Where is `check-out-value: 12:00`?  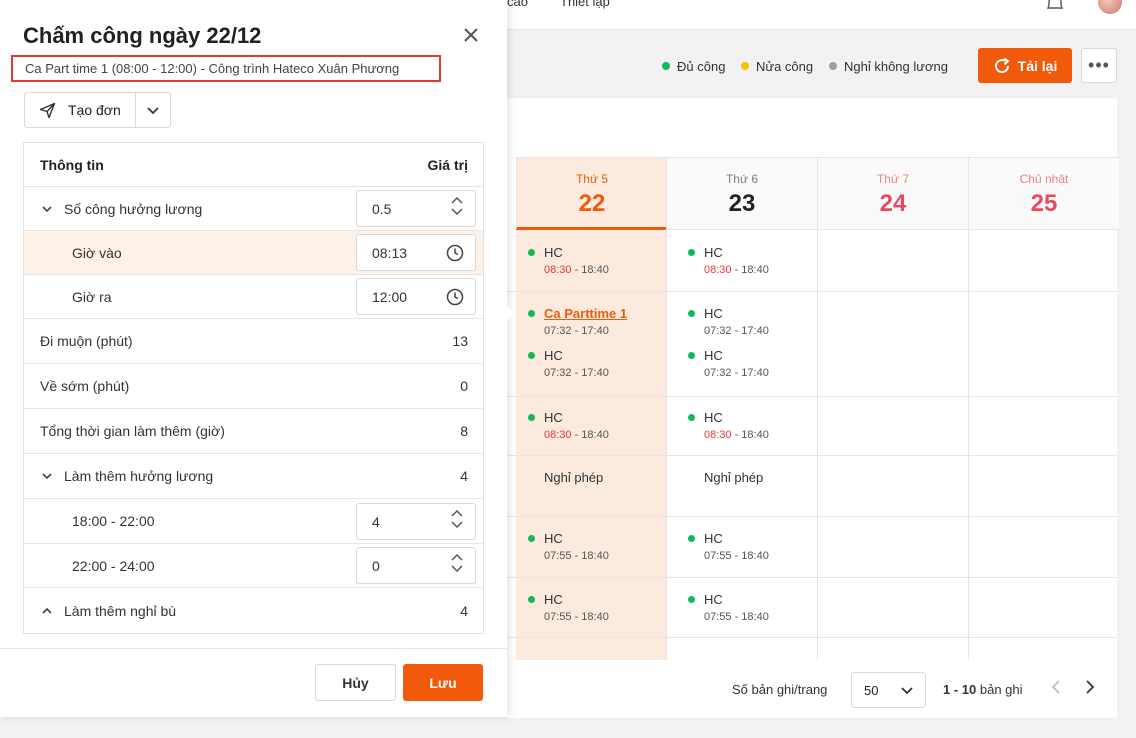
check-out-value: 12:00 is located at coordinates (390, 296).